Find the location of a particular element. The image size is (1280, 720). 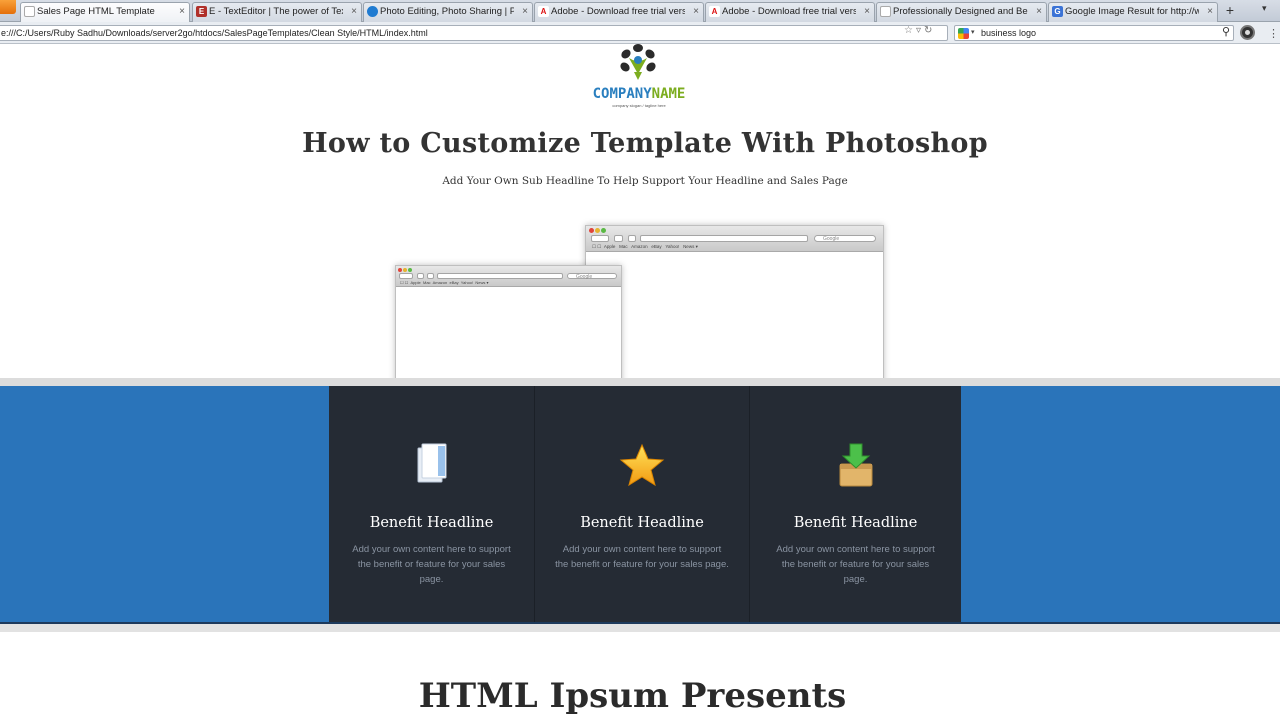

tab-title: Sales Page HTML Template is located at coordinates (96, 11).